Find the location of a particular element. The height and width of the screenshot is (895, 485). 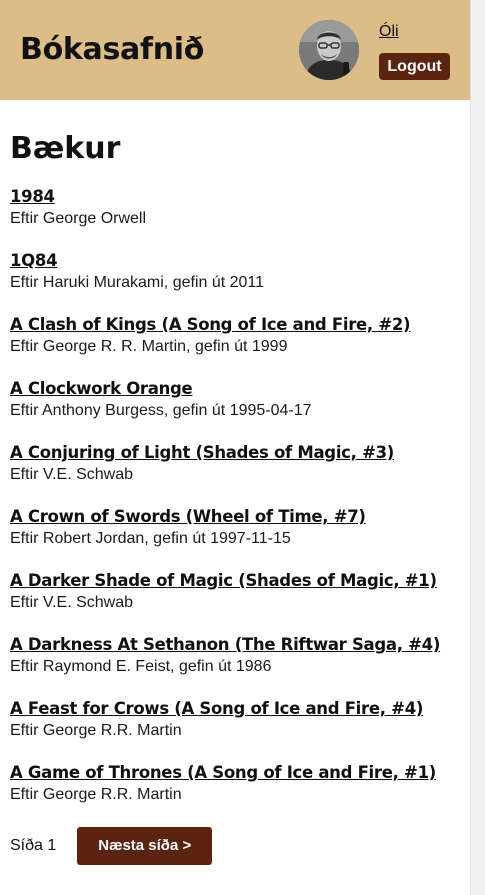

vertical-scrollbar is located at coordinates (477, 447).